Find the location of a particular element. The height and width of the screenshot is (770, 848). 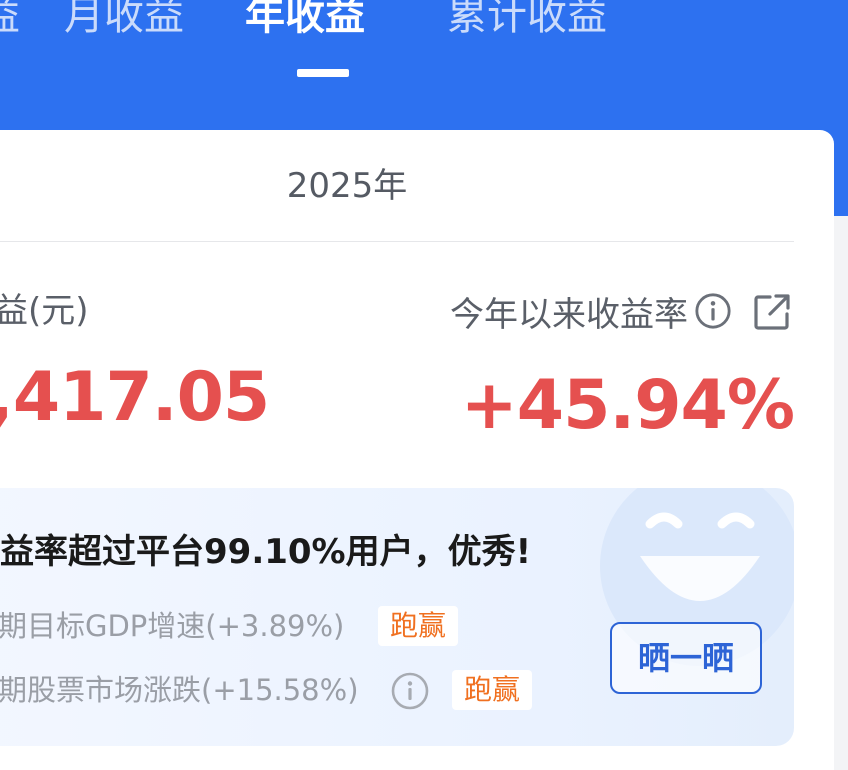

income-amount-label: 益(元) is located at coordinates (44, 311).